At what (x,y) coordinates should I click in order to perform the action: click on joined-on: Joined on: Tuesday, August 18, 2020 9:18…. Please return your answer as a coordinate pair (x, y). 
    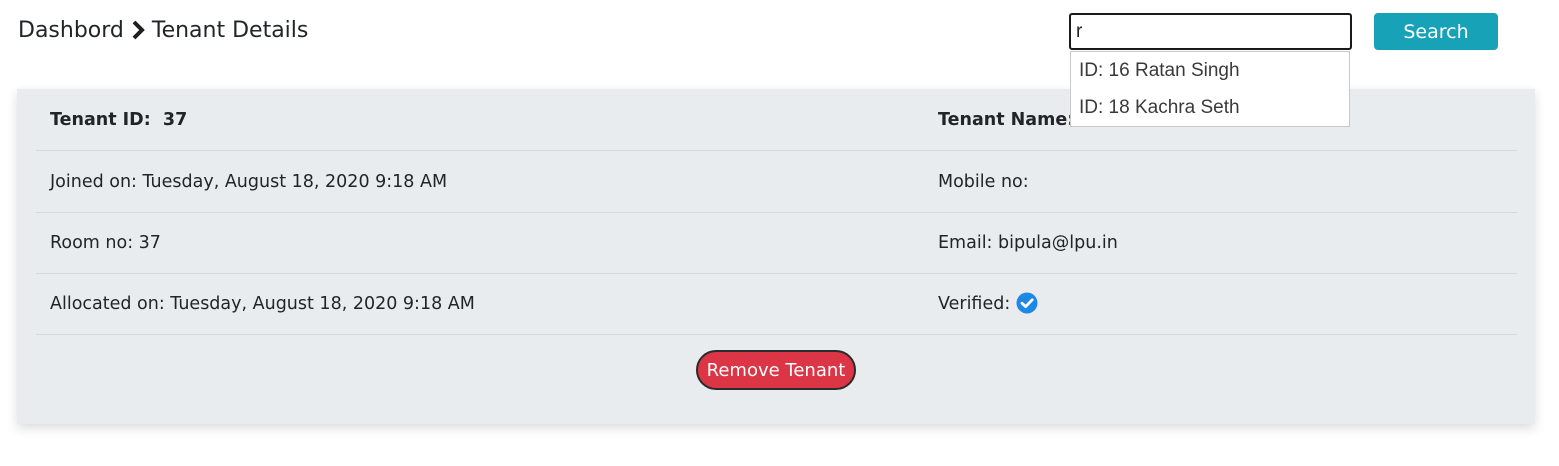
    Looking at the image, I should click on (249, 181).